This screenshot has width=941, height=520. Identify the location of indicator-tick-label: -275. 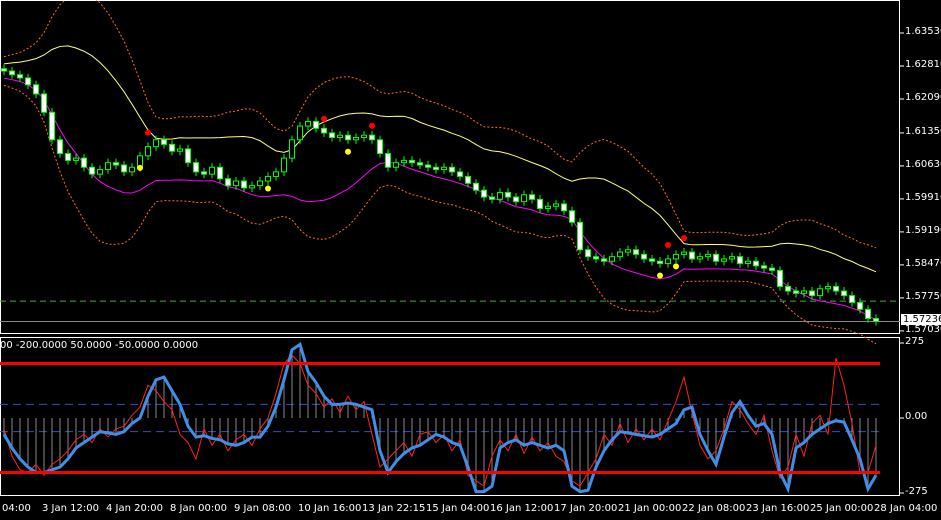
(916, 491).